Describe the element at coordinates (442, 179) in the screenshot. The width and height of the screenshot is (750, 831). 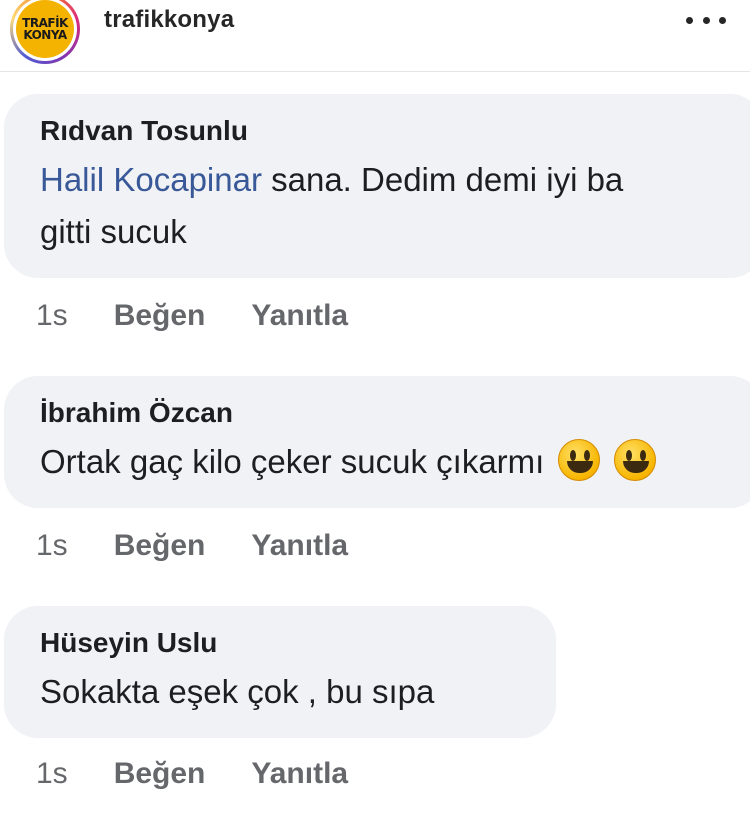
I see `comment-text-part: sana. Dedim demi iyi ba` at that location.